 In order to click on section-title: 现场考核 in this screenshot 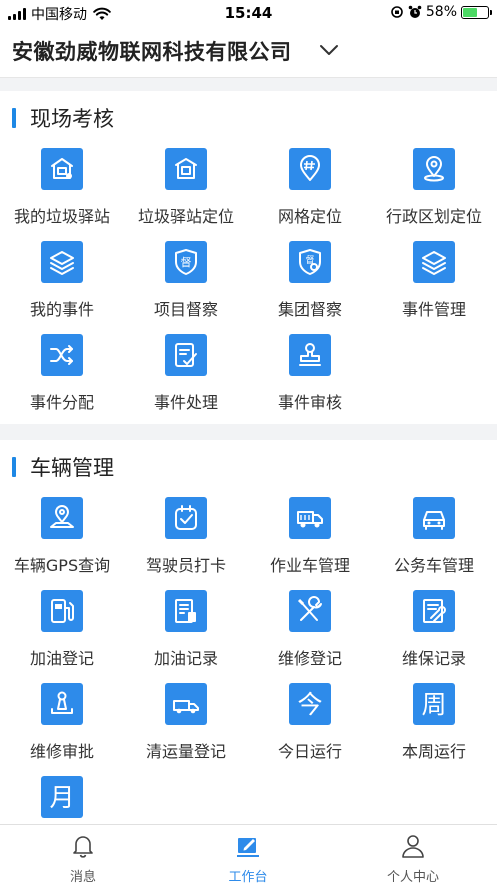, I will do `click(63, 118)`.